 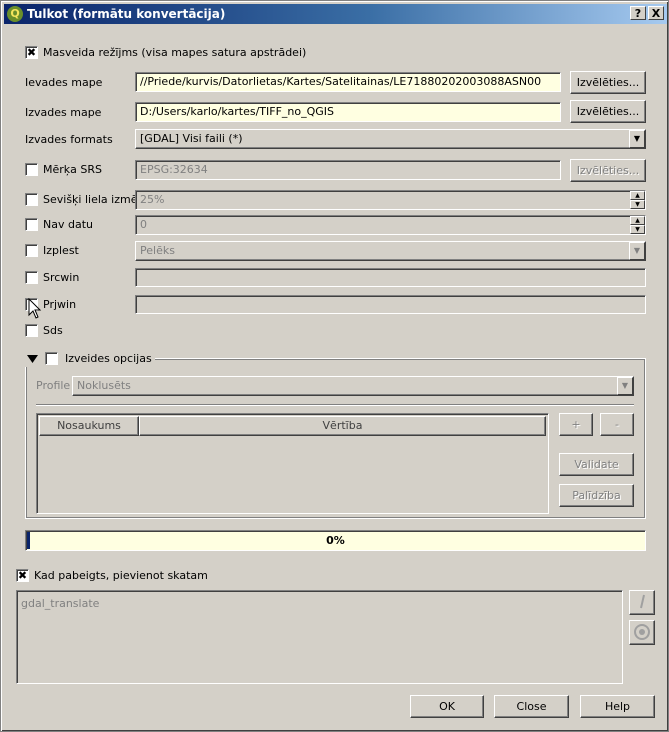 I want to click on mouse-cursor-icon, so click(x=35, y=308).